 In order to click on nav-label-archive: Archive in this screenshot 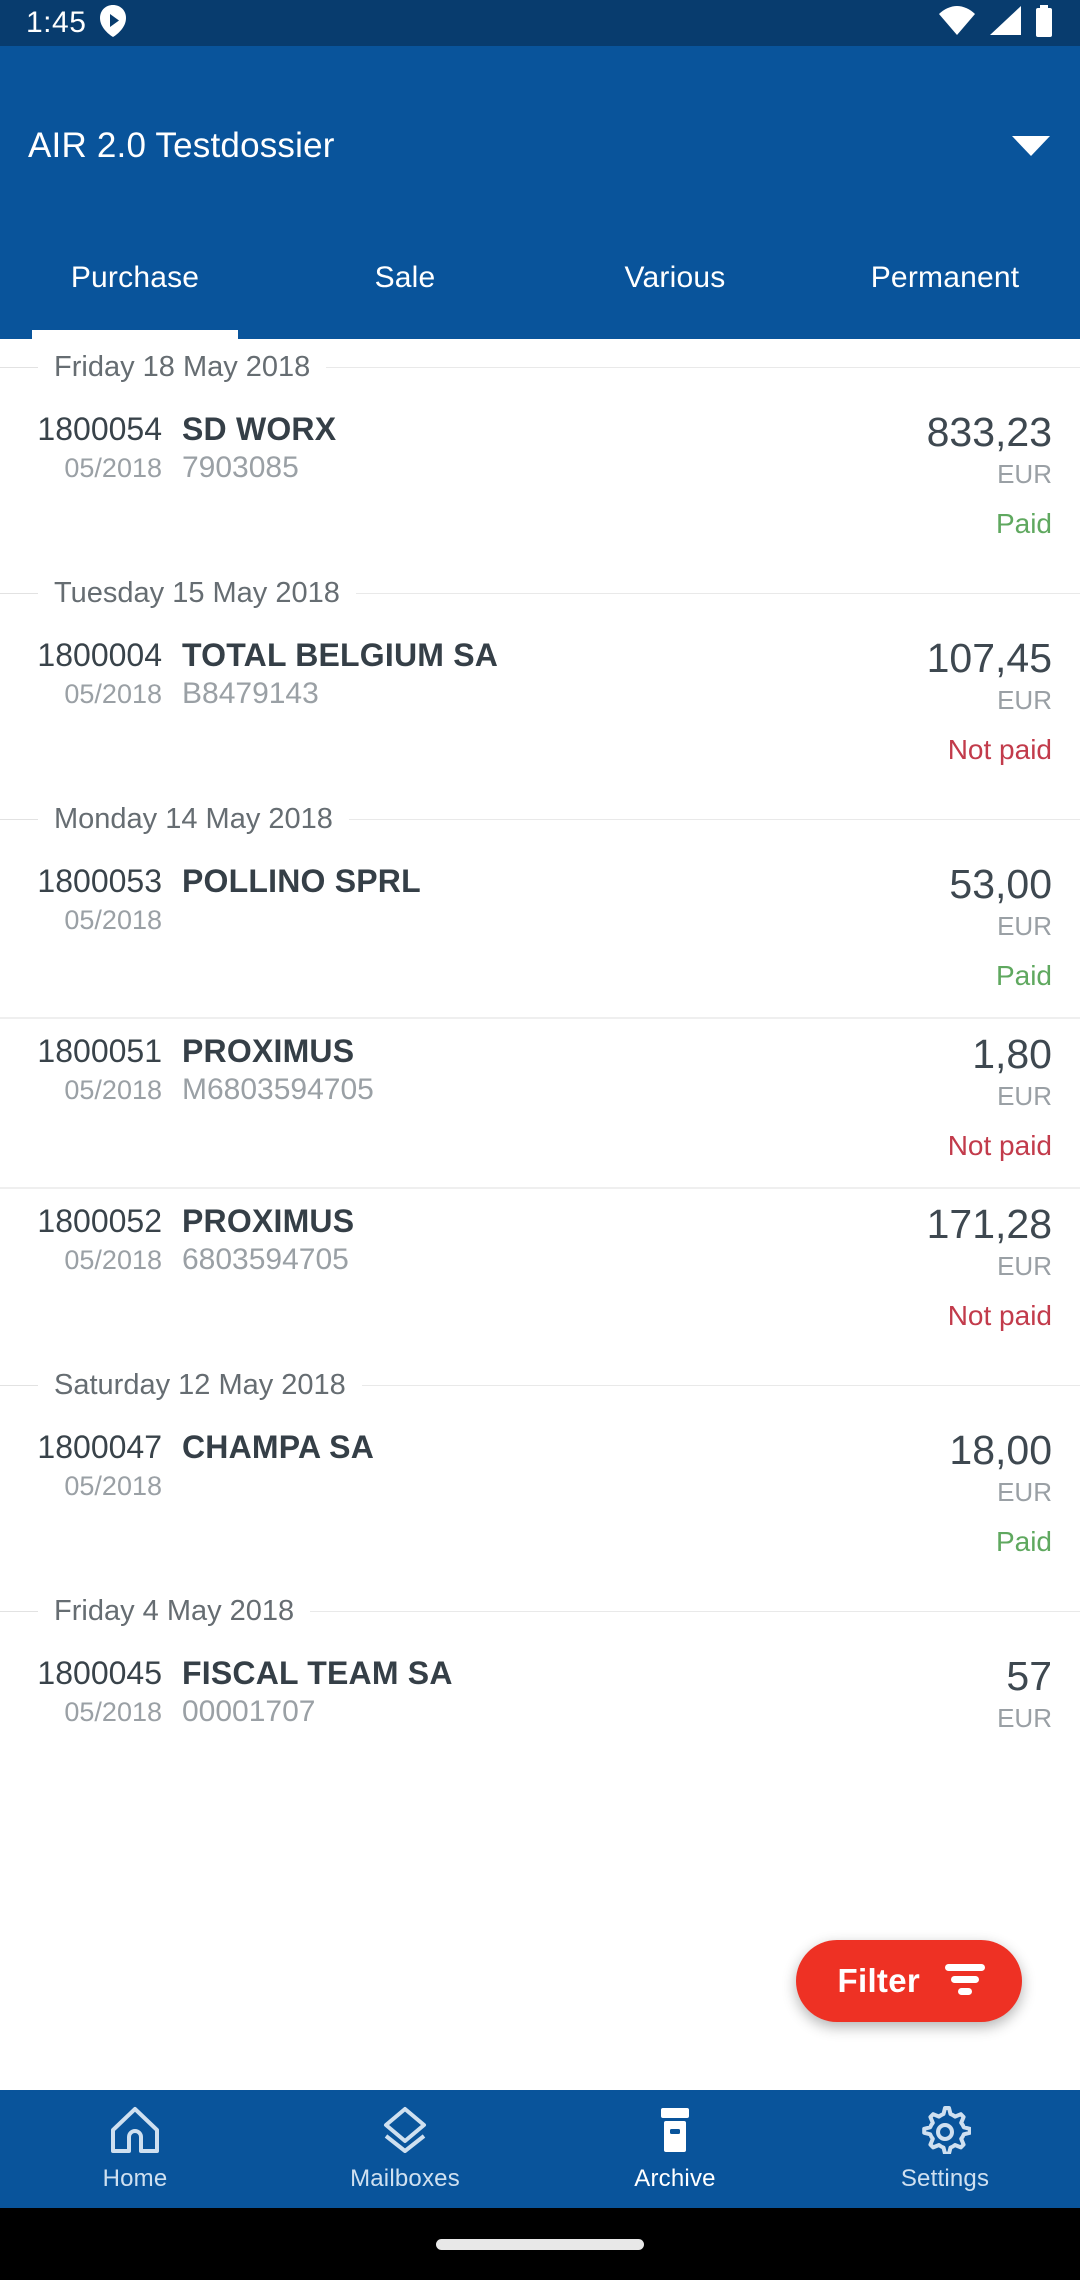, I will do `click(675, 2178)`.